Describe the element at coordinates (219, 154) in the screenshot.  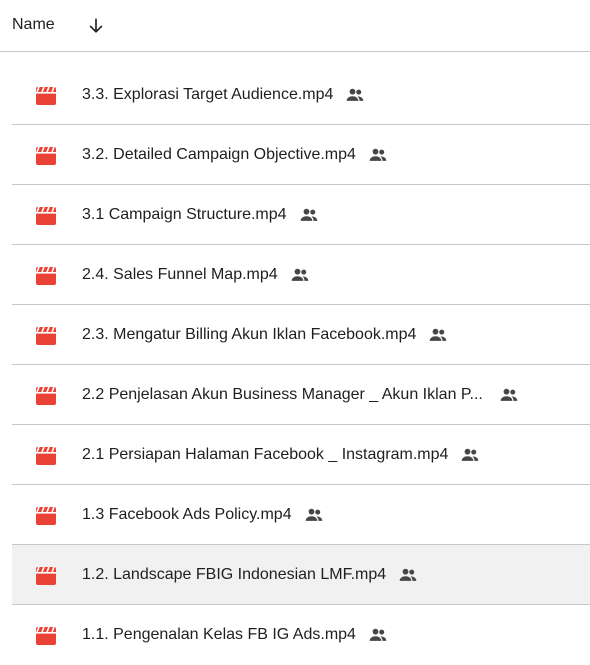
I see `file-name: 3.2. Detailed Campaign Objective.mp4` at that location.